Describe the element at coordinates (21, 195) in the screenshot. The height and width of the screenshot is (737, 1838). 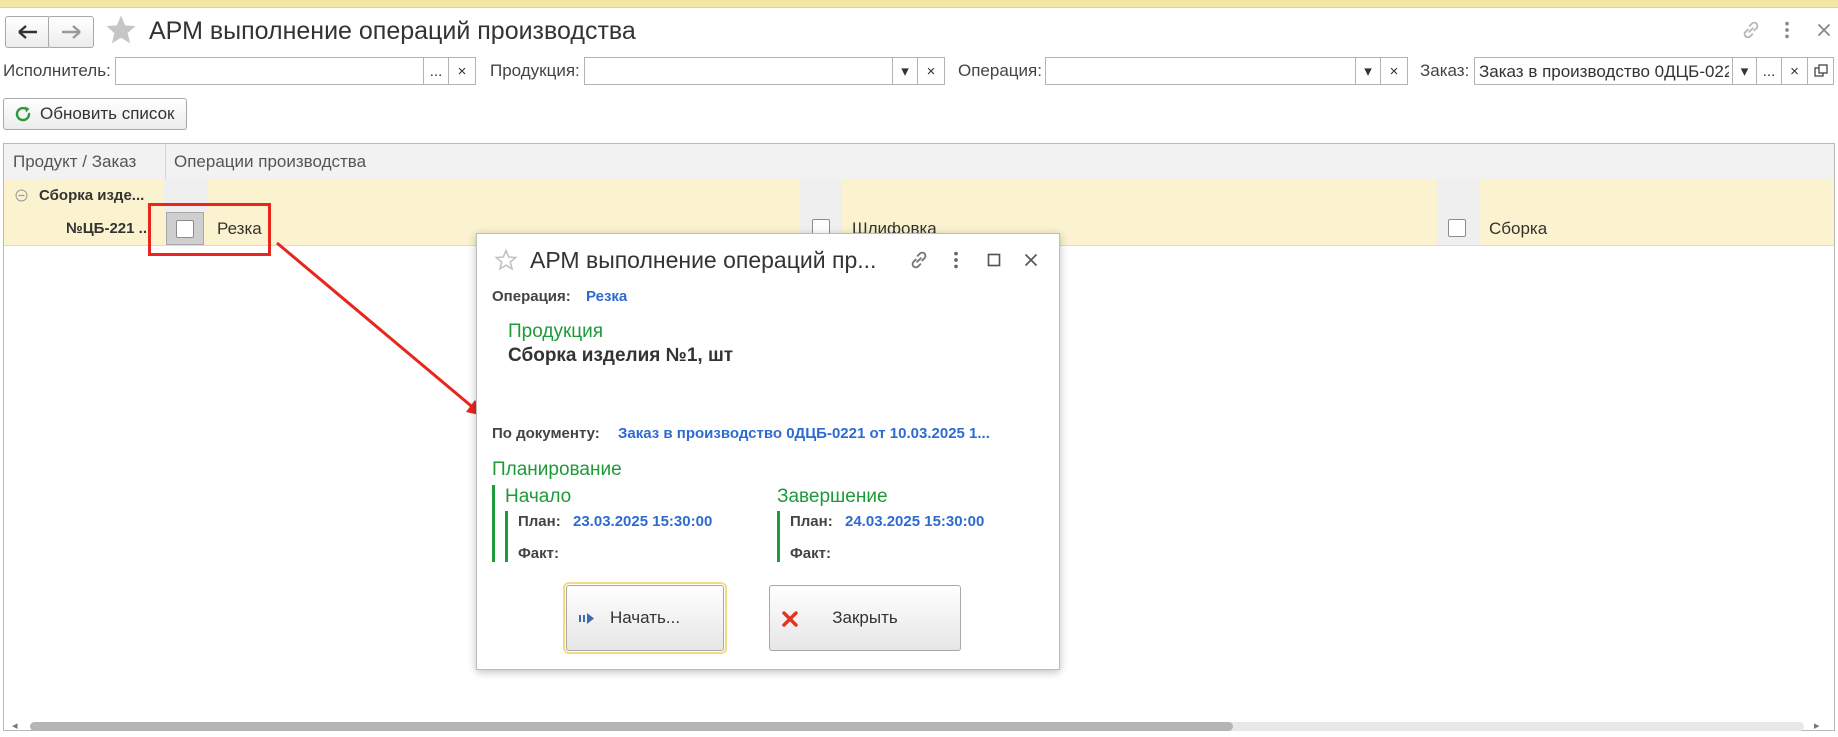
I see `collapse-icon` at that location.